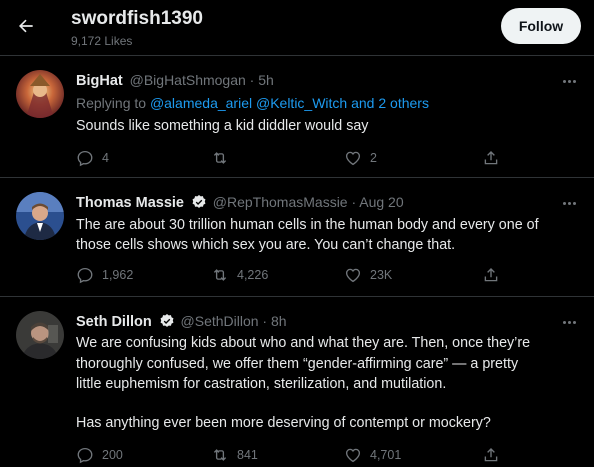  Describe the element at coordinates (296, 455) in the screenshot. I see `tweet-actions: 200 841 4,701` at that location.